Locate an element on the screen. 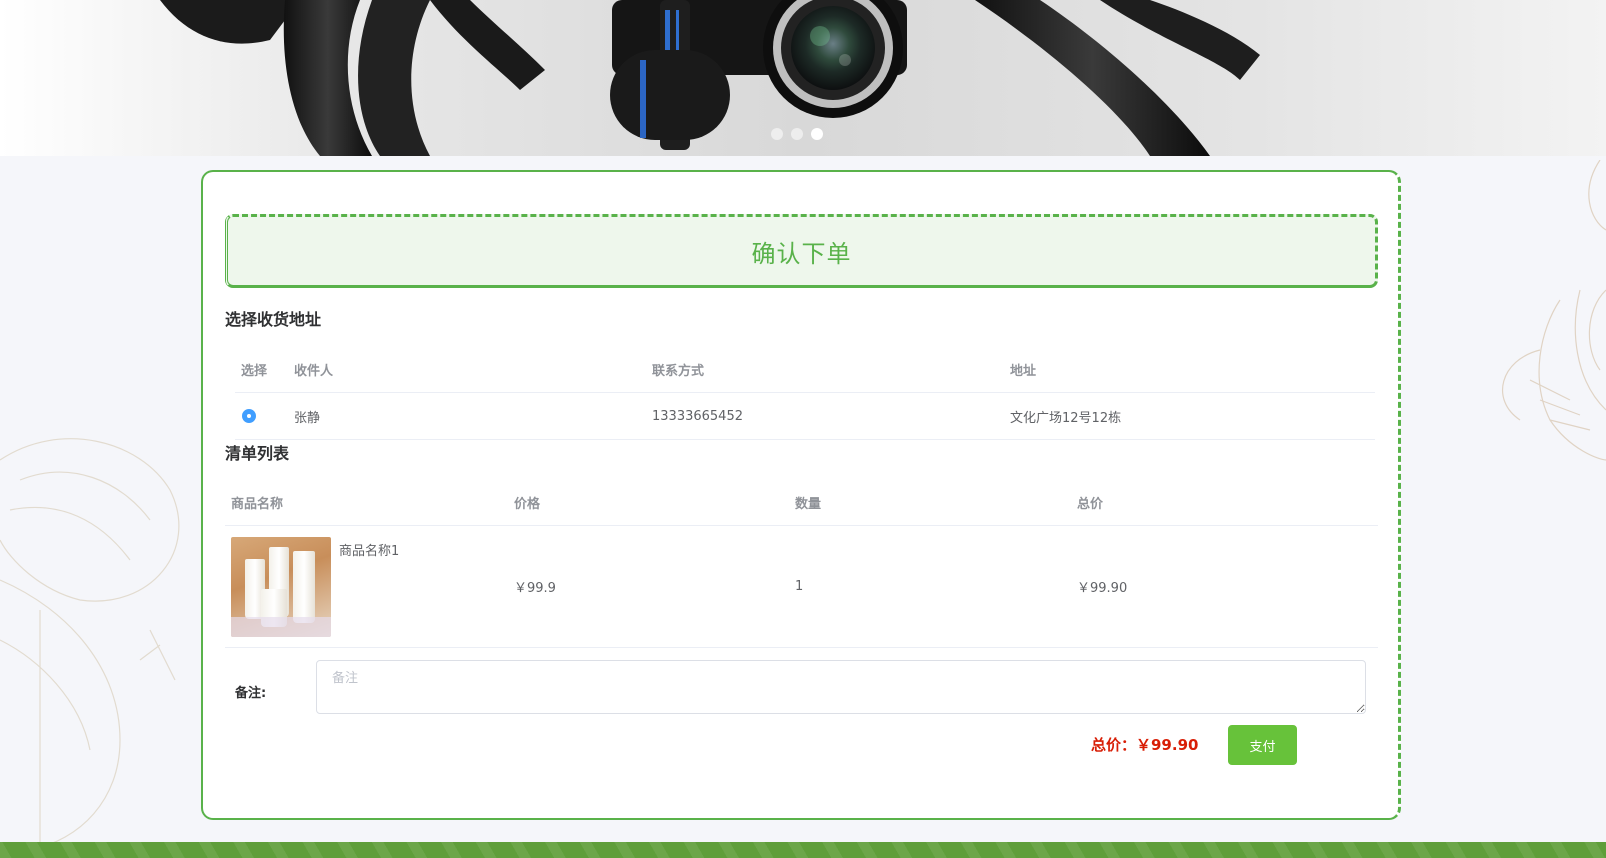 The width and height of the screenshot is (1606, 858). lotus-flower-decoration is located at coordinates (1554, 310).